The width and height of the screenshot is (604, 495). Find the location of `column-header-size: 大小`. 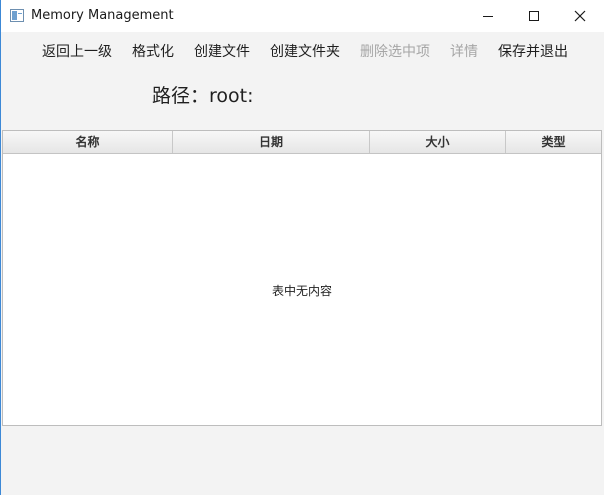

column-header-size: 大小 is located at coordinates (438, 142).